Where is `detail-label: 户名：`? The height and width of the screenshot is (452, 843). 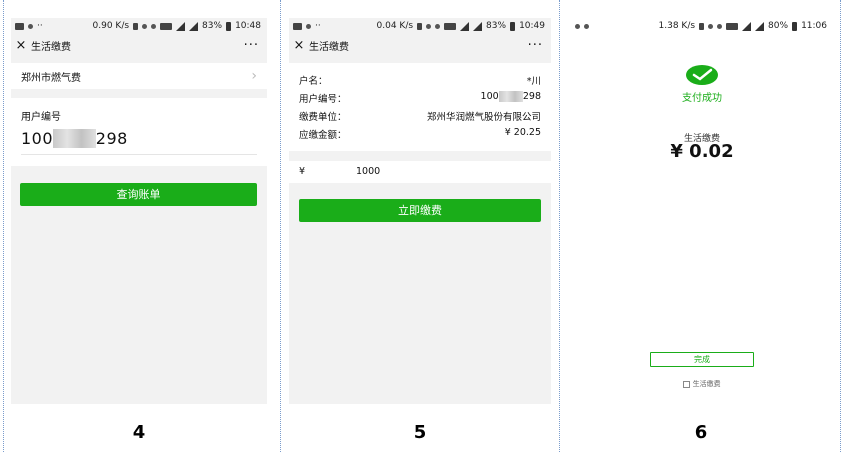 detail-label: 户名： is located at coordinates (313, 81).